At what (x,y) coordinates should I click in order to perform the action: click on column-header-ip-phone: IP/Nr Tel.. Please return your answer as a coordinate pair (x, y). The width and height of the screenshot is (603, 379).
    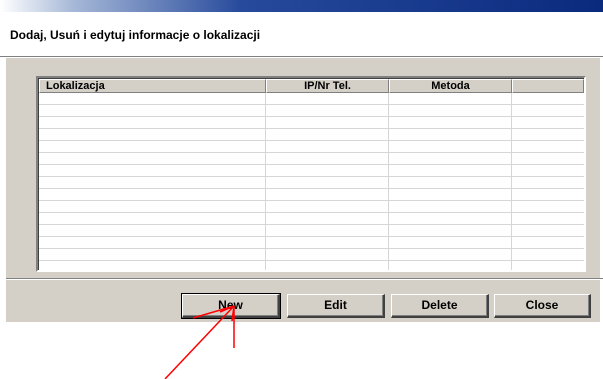
    Looking at the image, I should click on (327, 86).